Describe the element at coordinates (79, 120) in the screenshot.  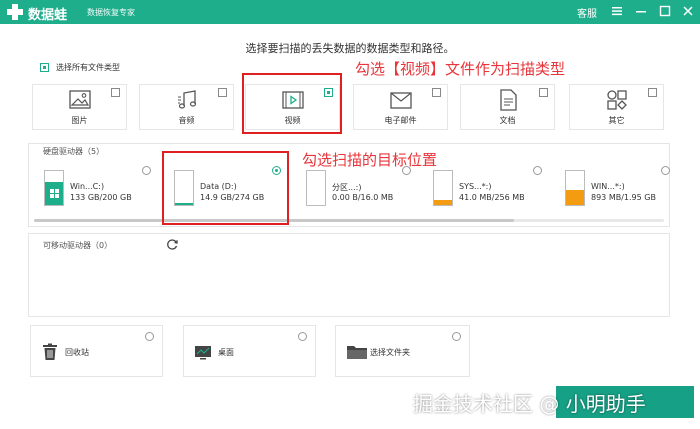
I see `type-label-image: 图片` at that location.